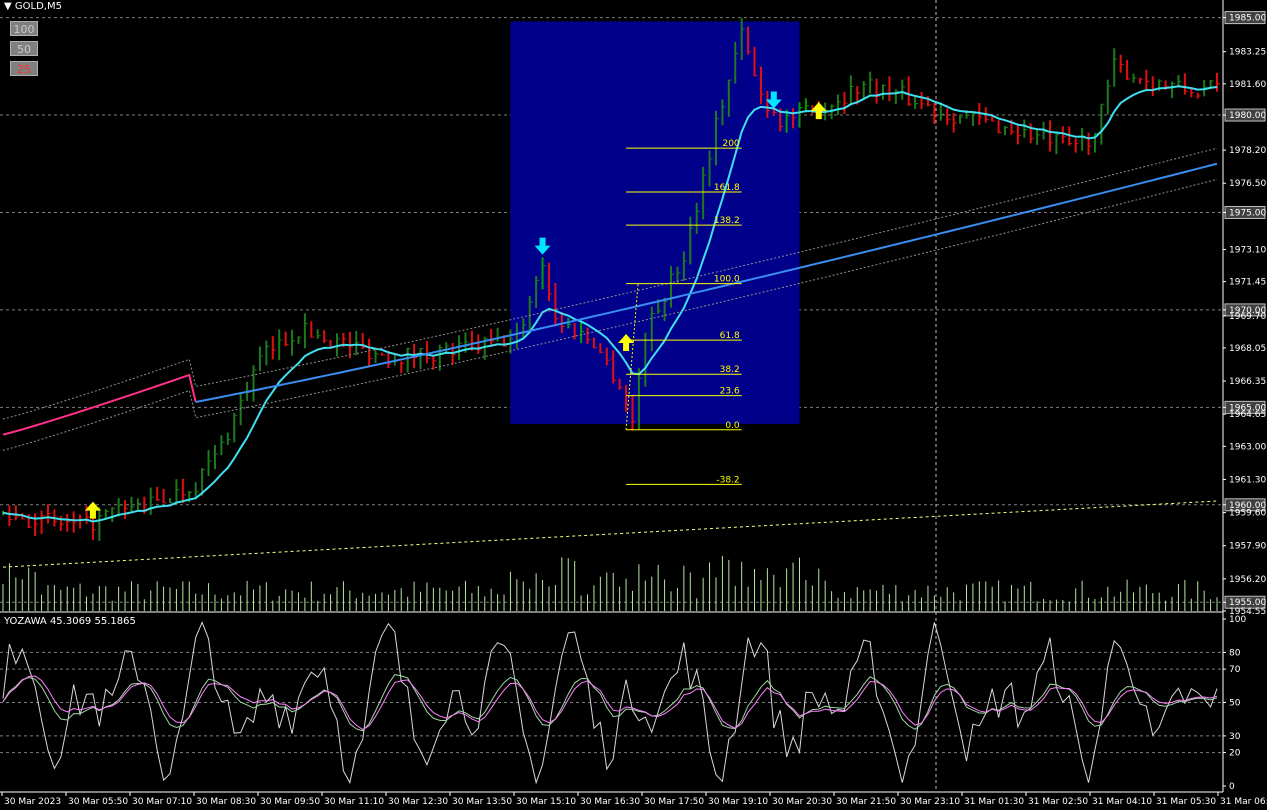 The width and height of the screenshot is (1267, 810). What do you see at coordinates (1247, 184) in the screenshot?
I see `price-axis-label: 1976.50` at bounding box center [1247, 184].